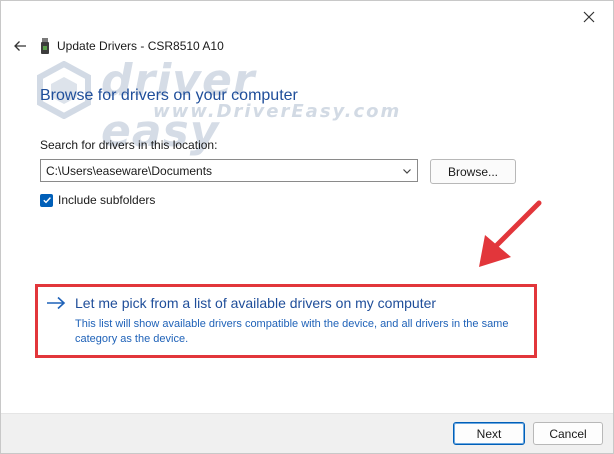 The image size is (614, 454). What do you see at coordinates (489, 433) in the screenshot?
I see `next-button: Next` at bounding box center [489, 433].